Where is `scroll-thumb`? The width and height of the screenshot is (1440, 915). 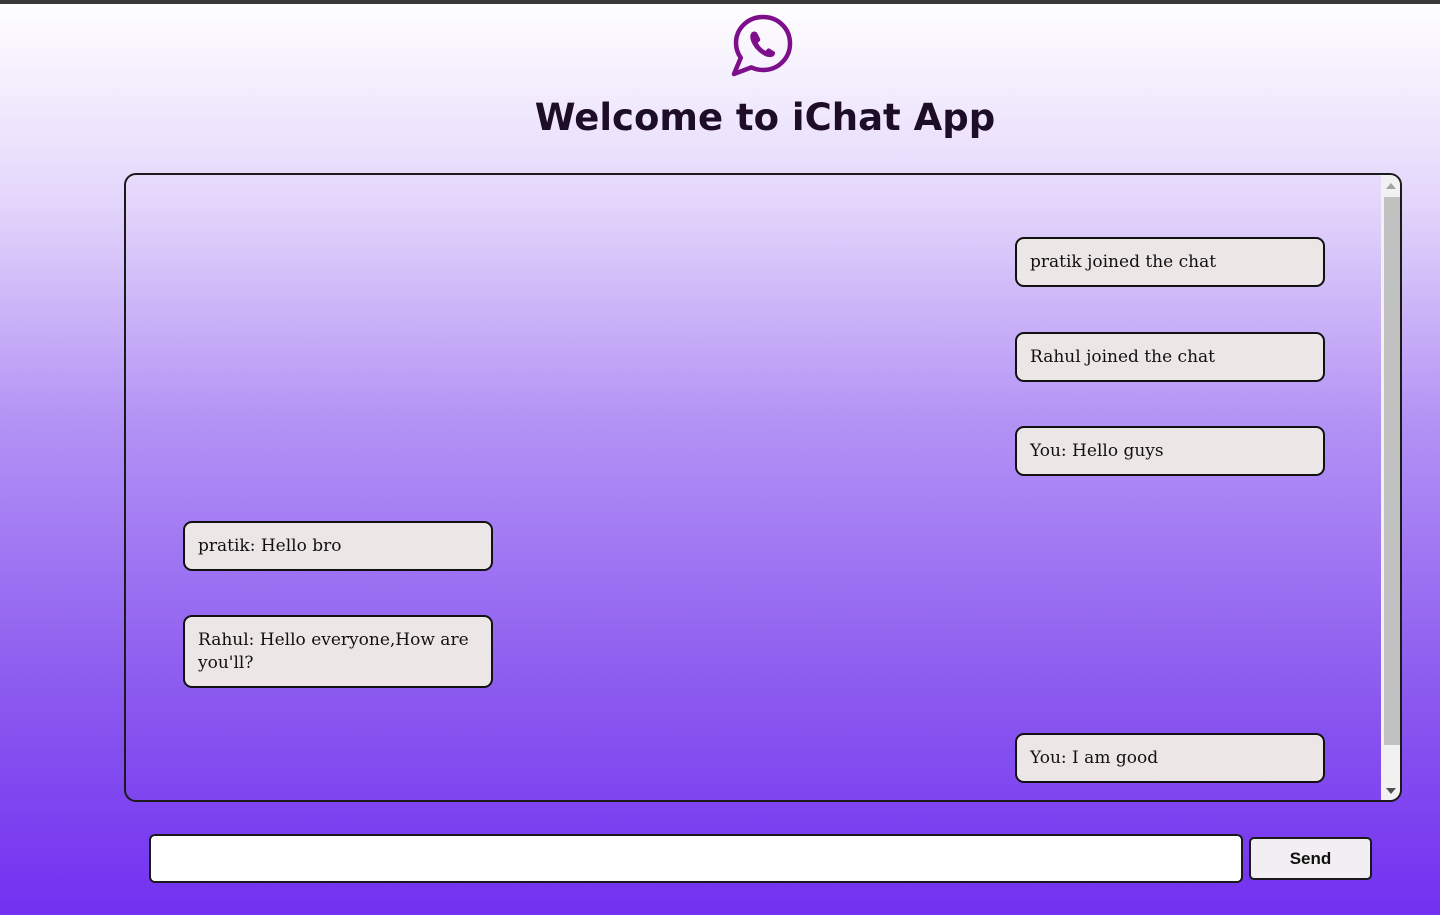
scroll-thumb is located at coordinates (1392, 471).